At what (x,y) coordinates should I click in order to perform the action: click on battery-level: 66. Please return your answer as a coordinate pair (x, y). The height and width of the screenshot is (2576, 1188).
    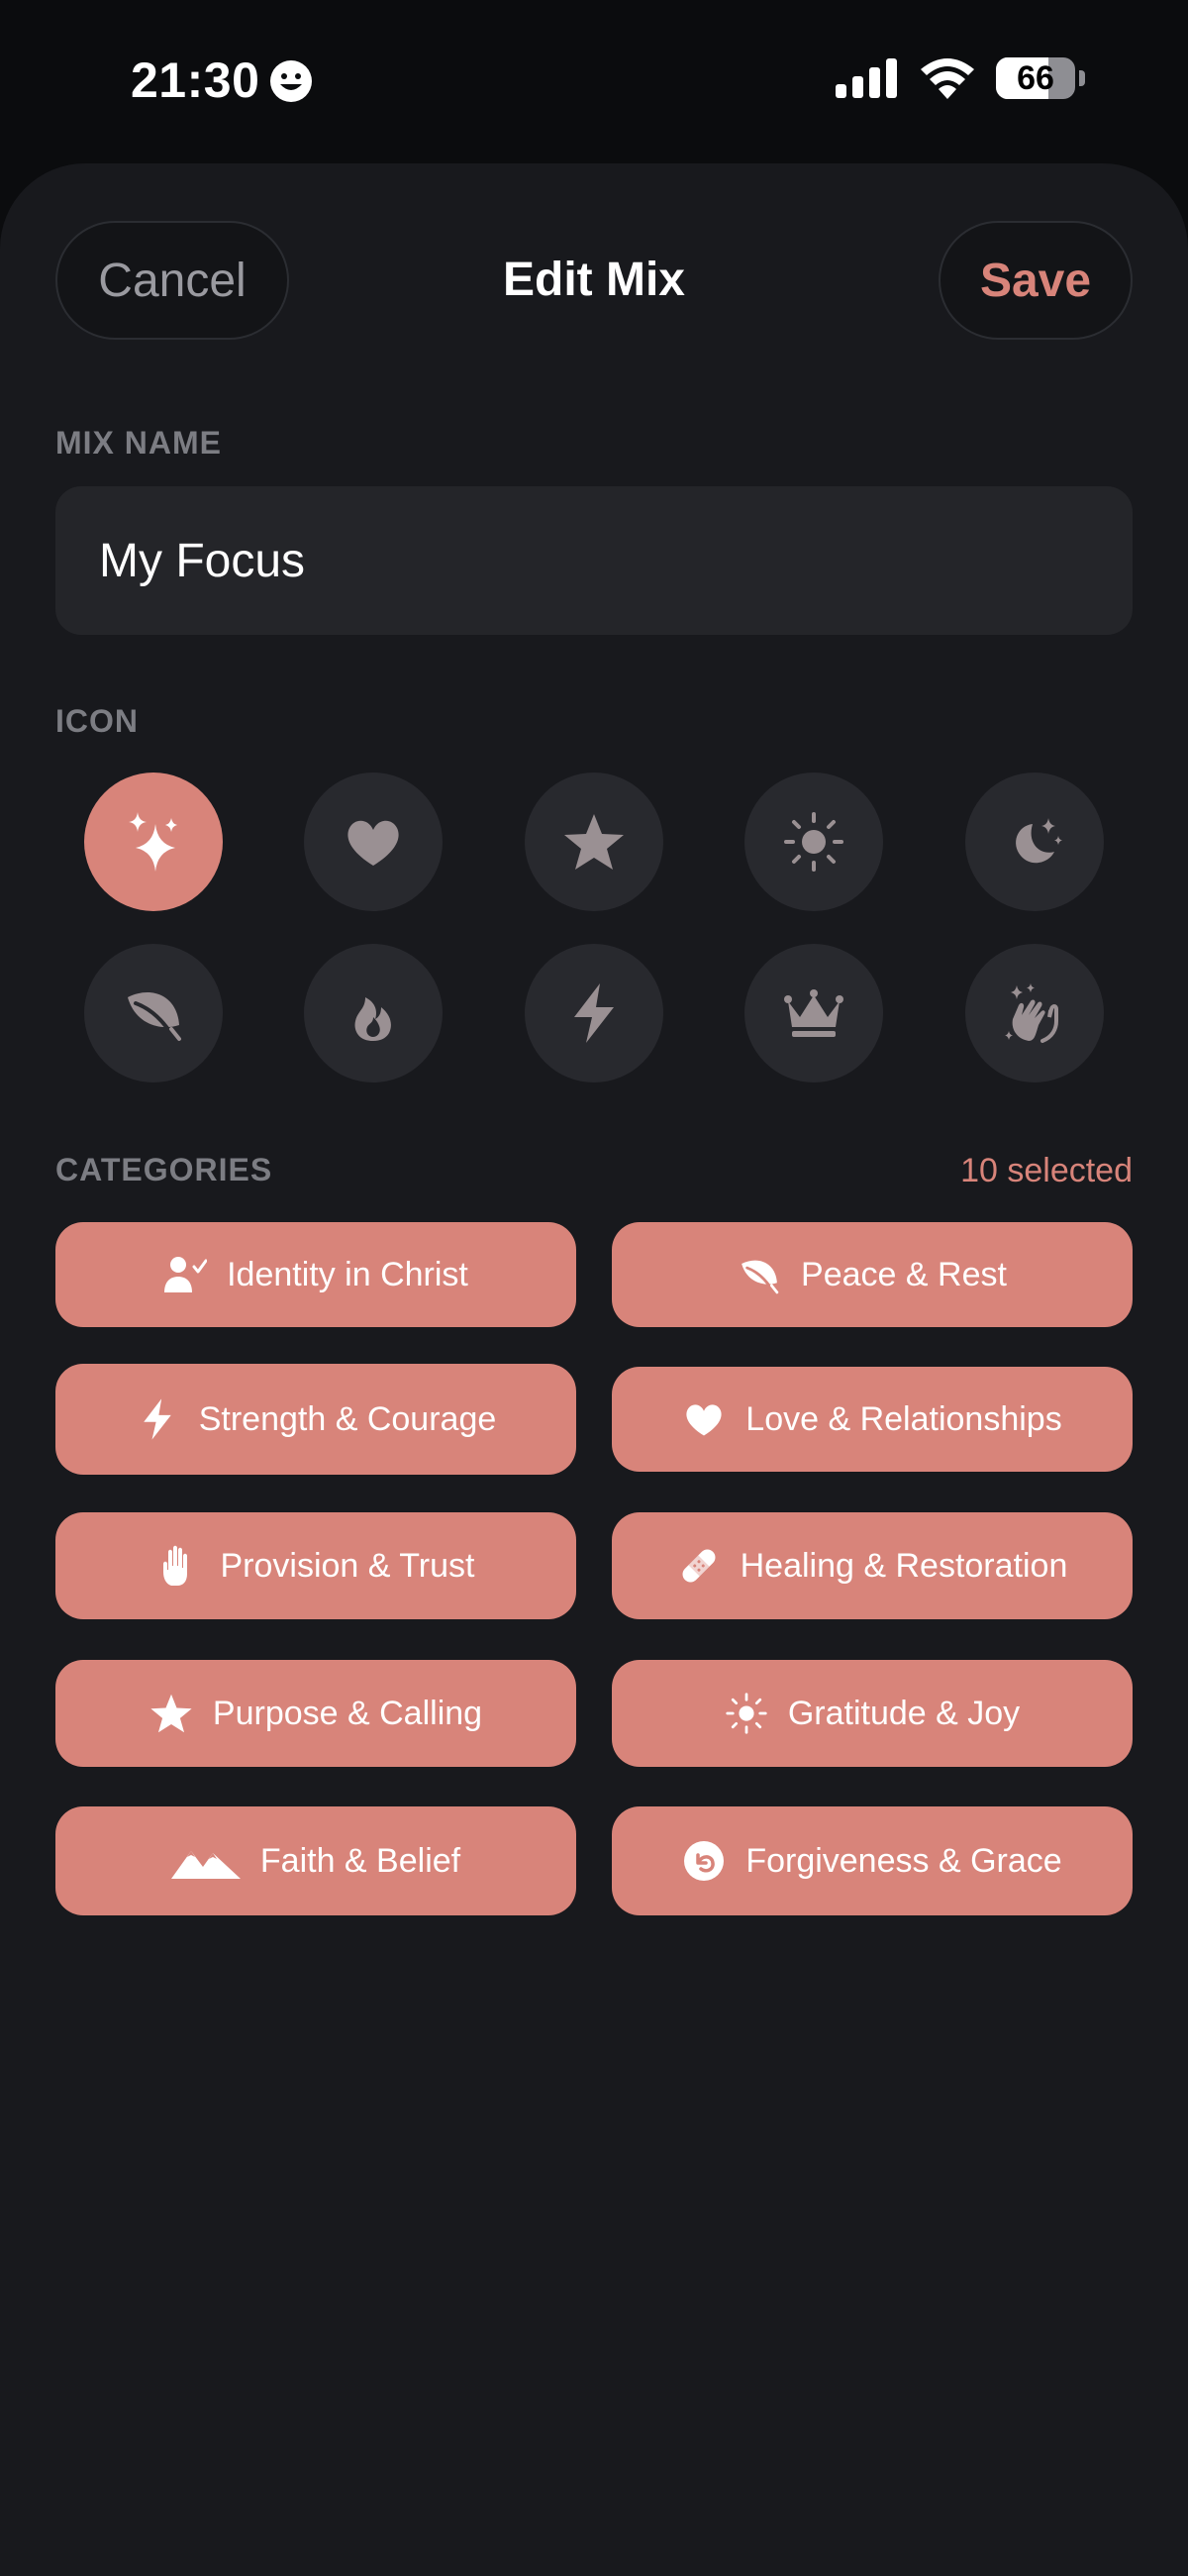
    Looking at the image, I should click on (1035, 78).